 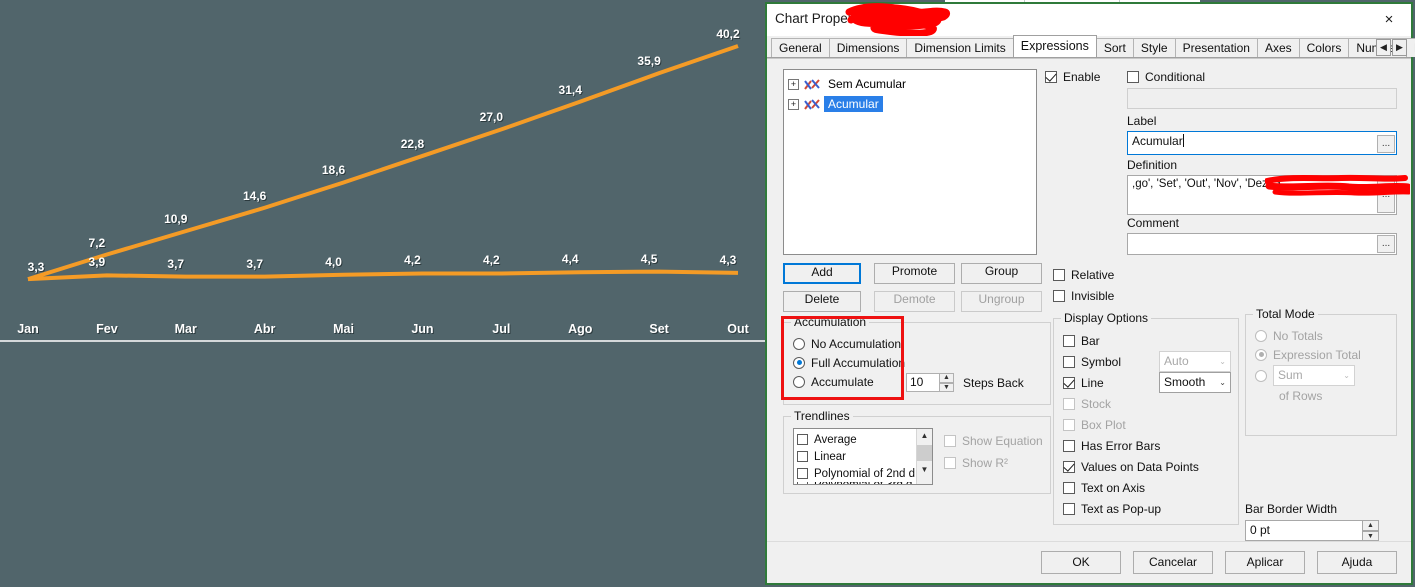 What do you see at coordinates (864, 473) in the screenshot?
I see `trendline-item: Polynomial of 2nd d` at bounding box center [864, 473].